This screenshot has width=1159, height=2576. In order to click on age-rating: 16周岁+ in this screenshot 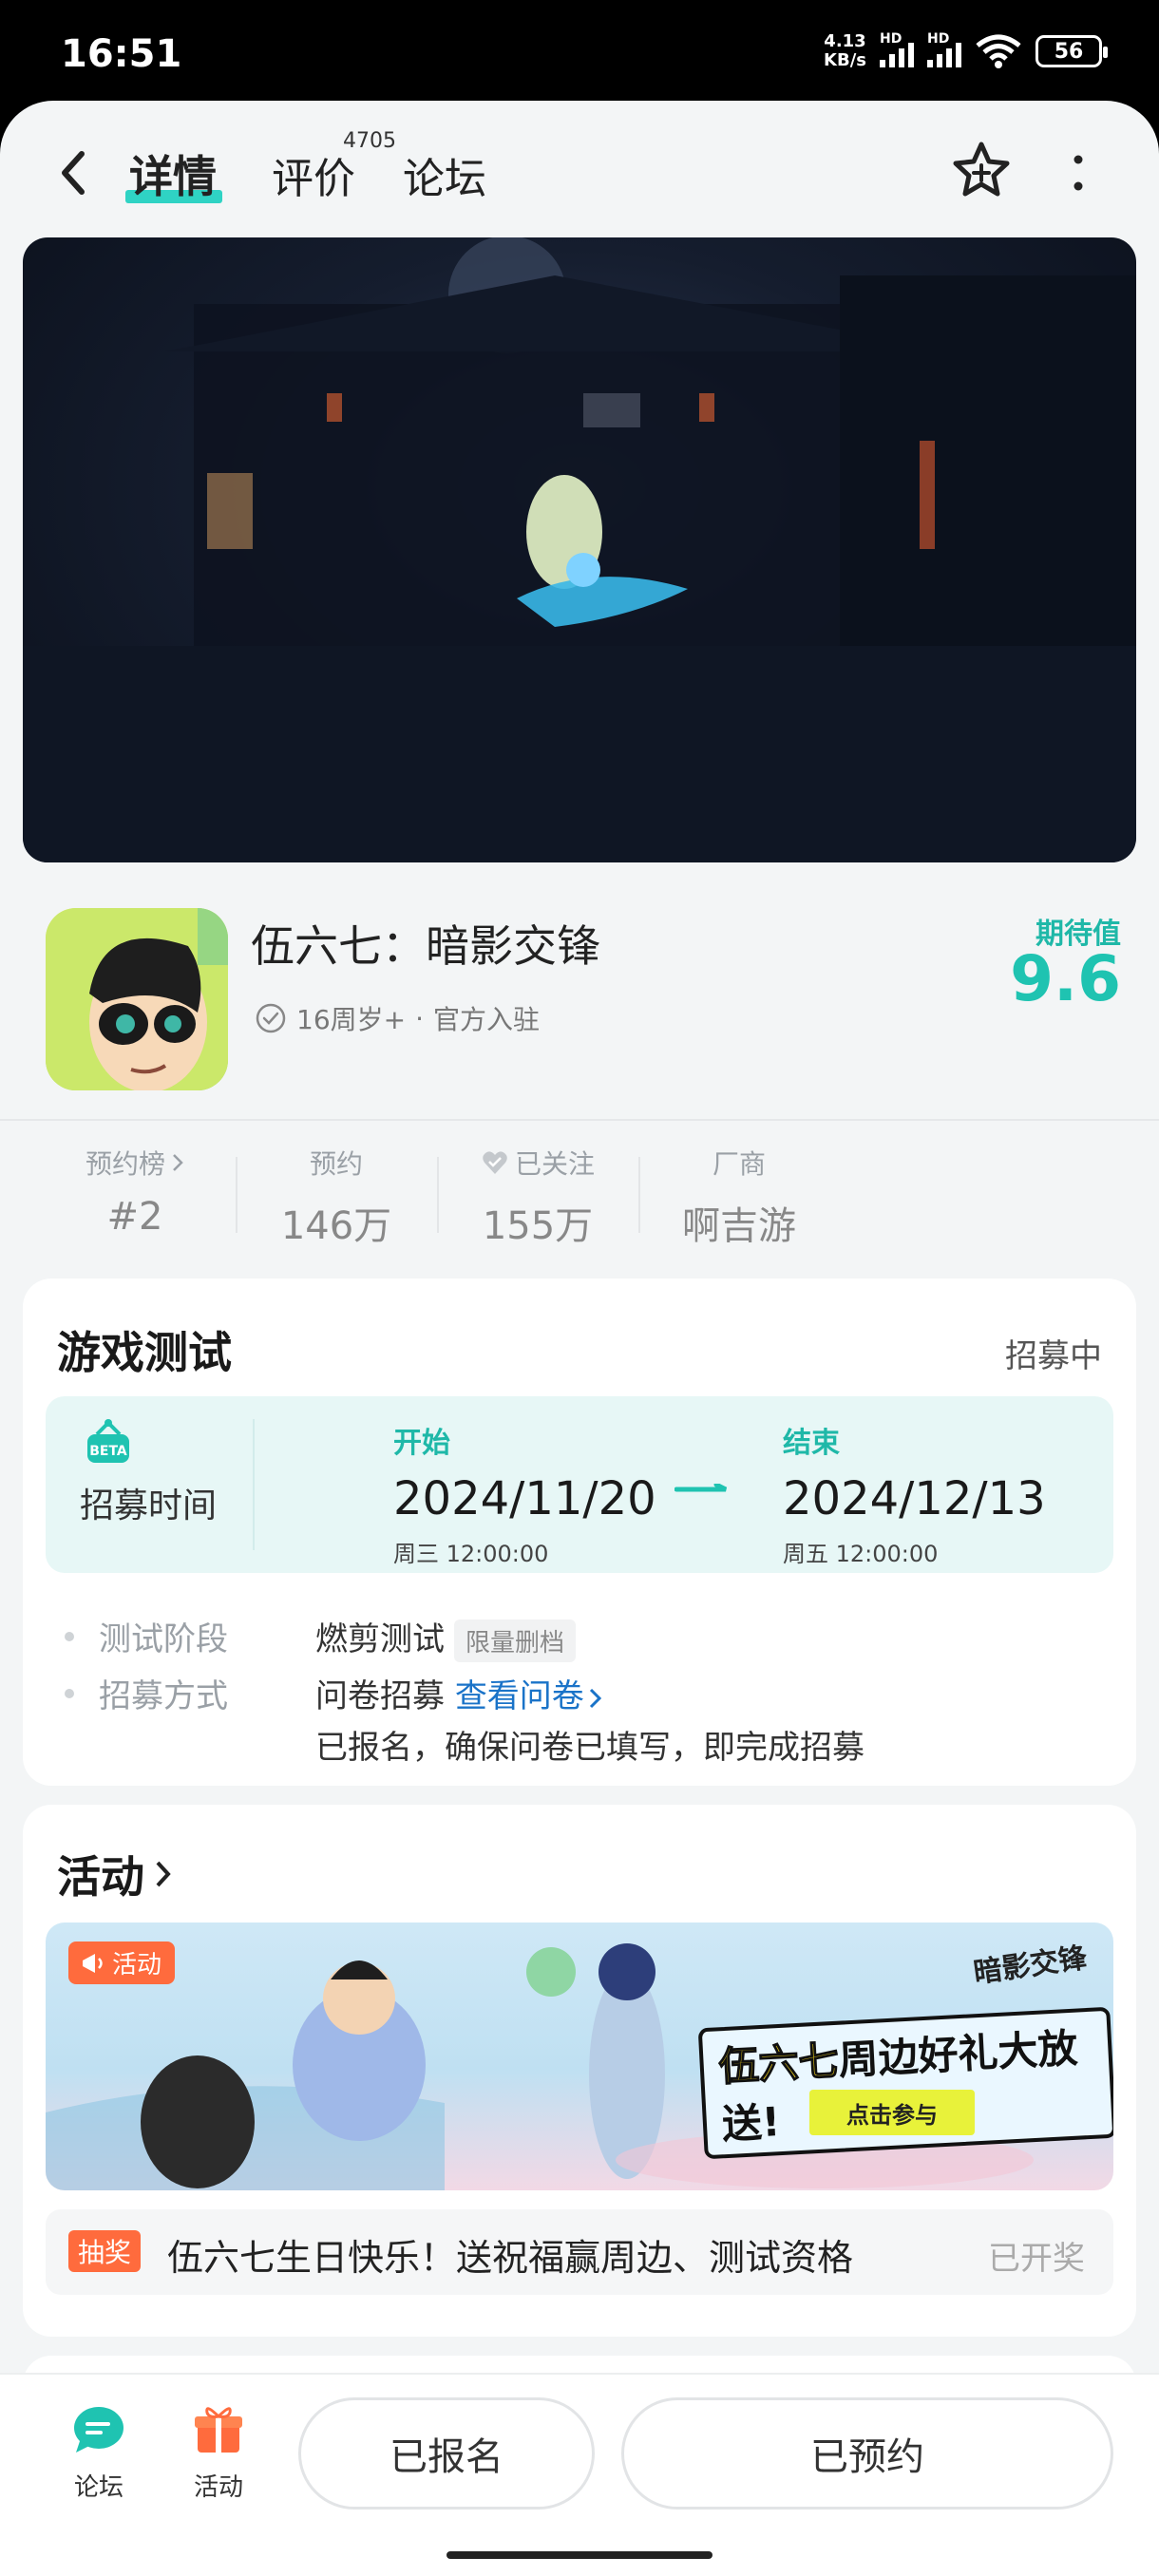, I will do `click(351, 1019)`.